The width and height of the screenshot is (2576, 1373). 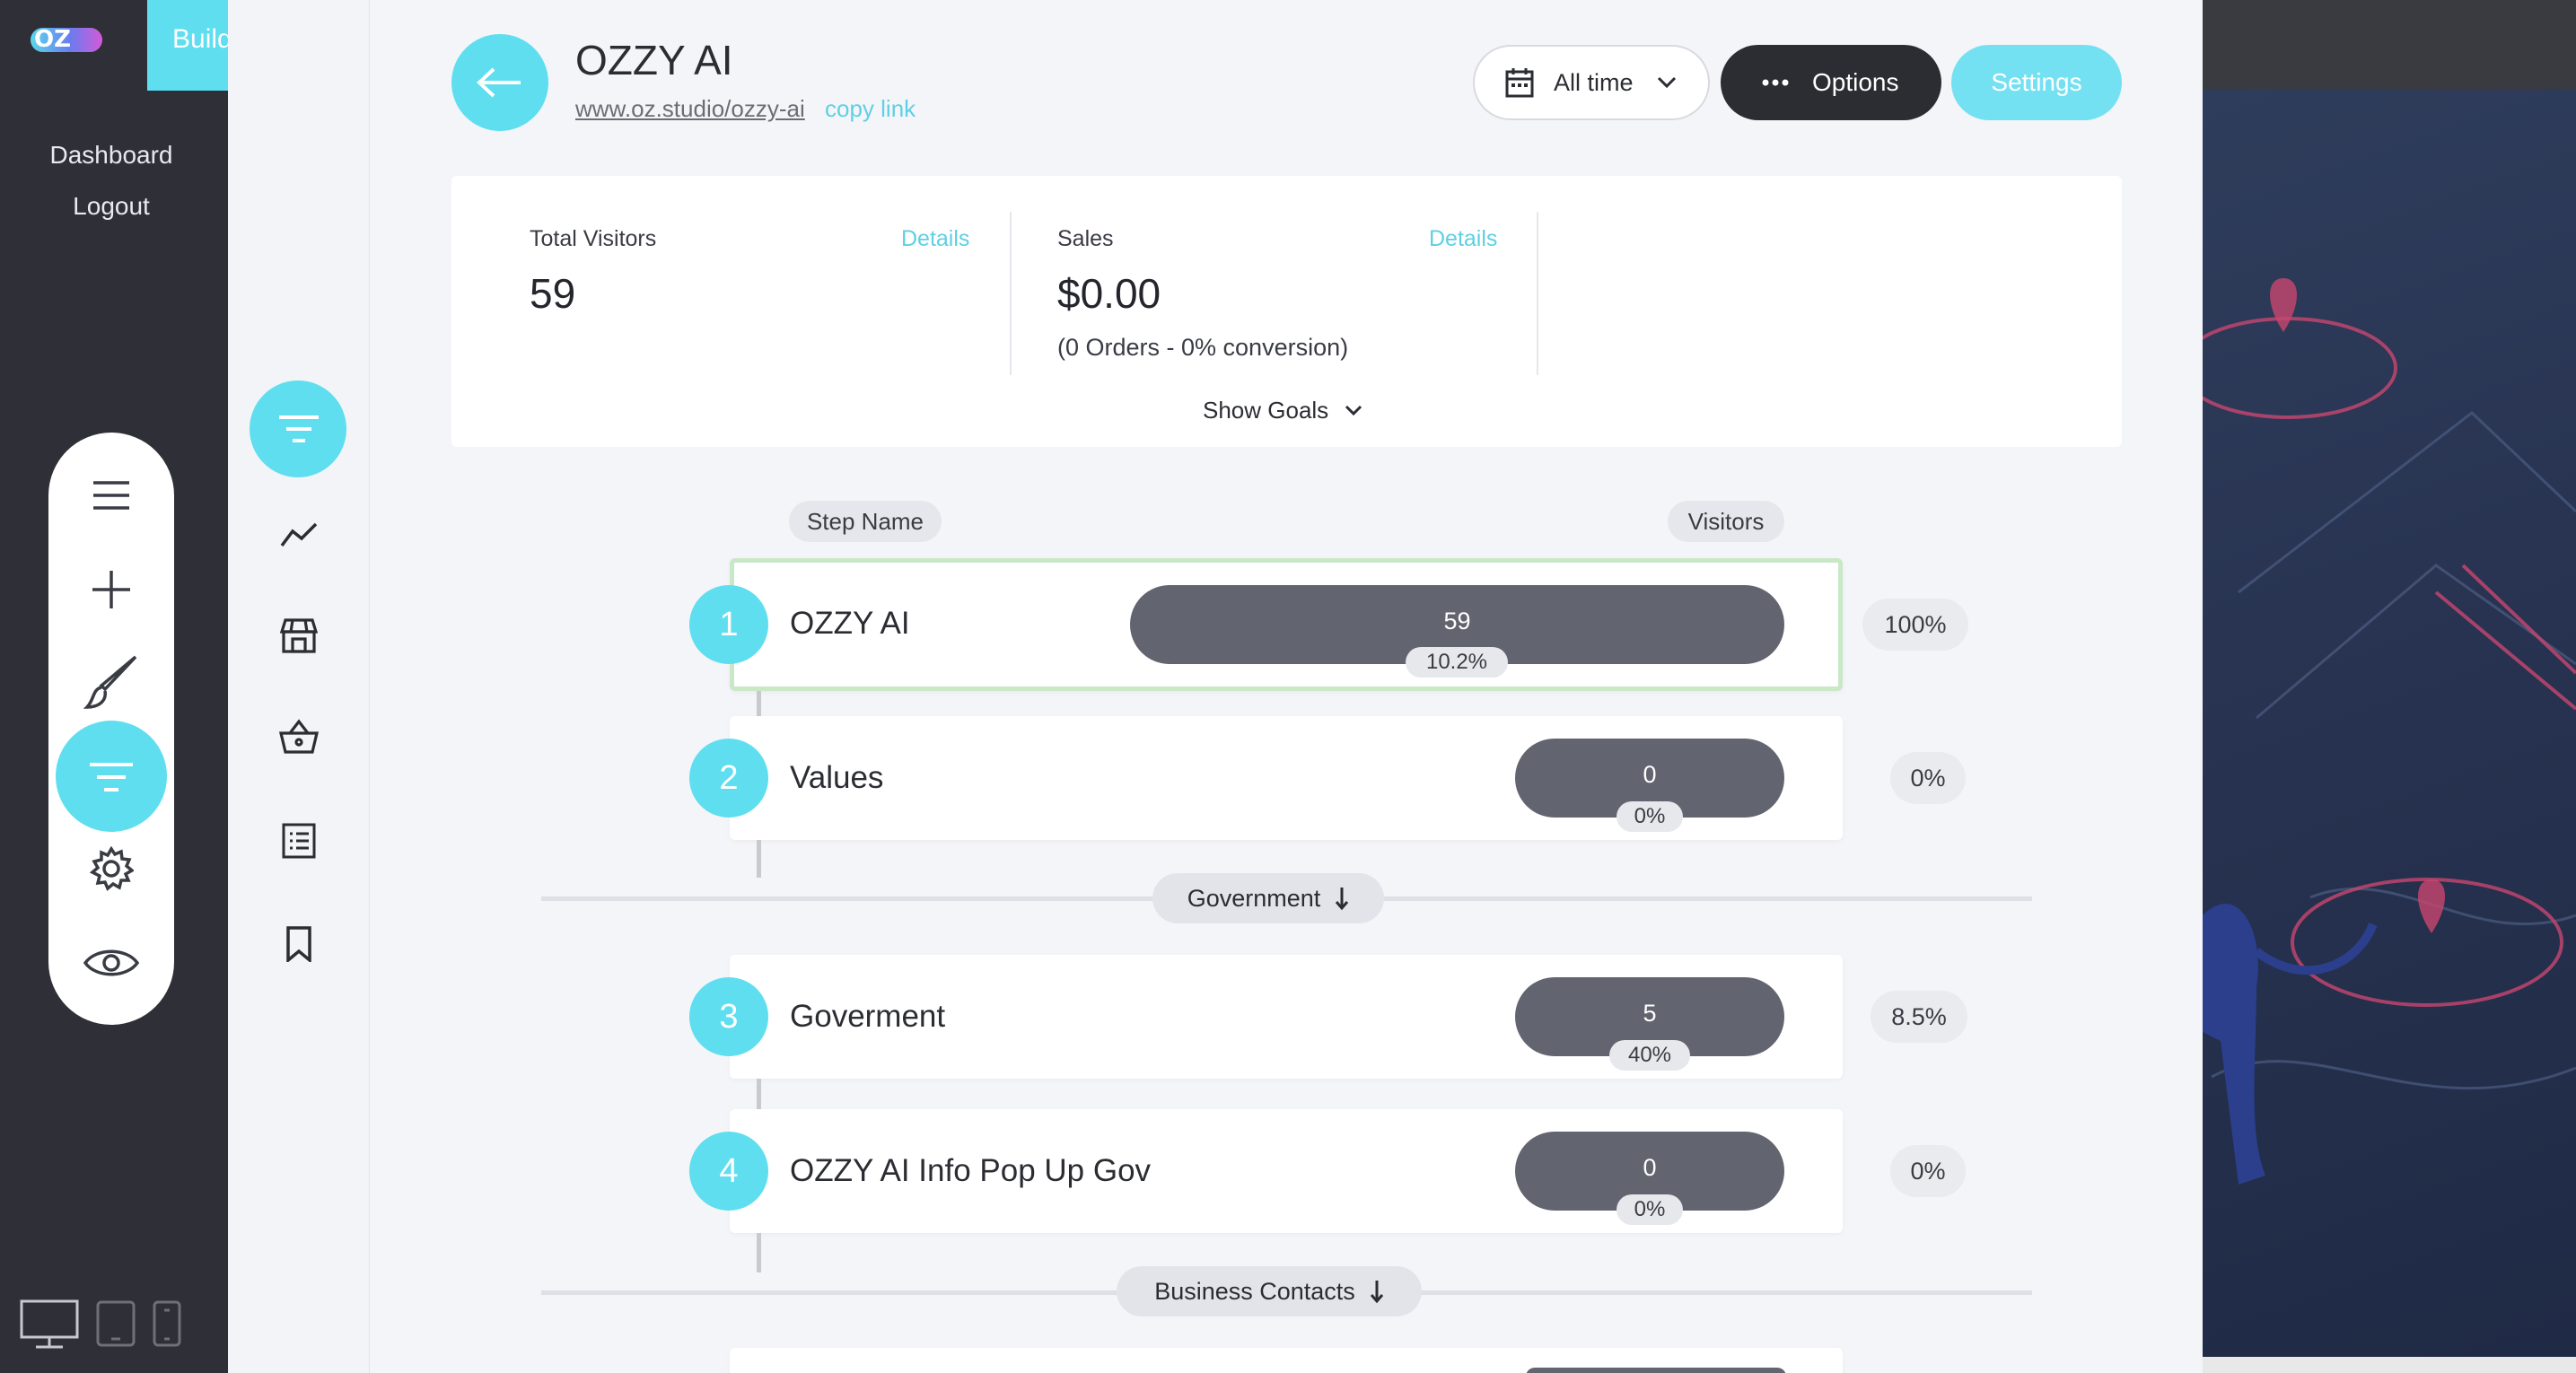 What do you see at coordinates (1463, 239) in the screenshot?
I see `sales-details-link: Details` at bounding box center [1463, 239].